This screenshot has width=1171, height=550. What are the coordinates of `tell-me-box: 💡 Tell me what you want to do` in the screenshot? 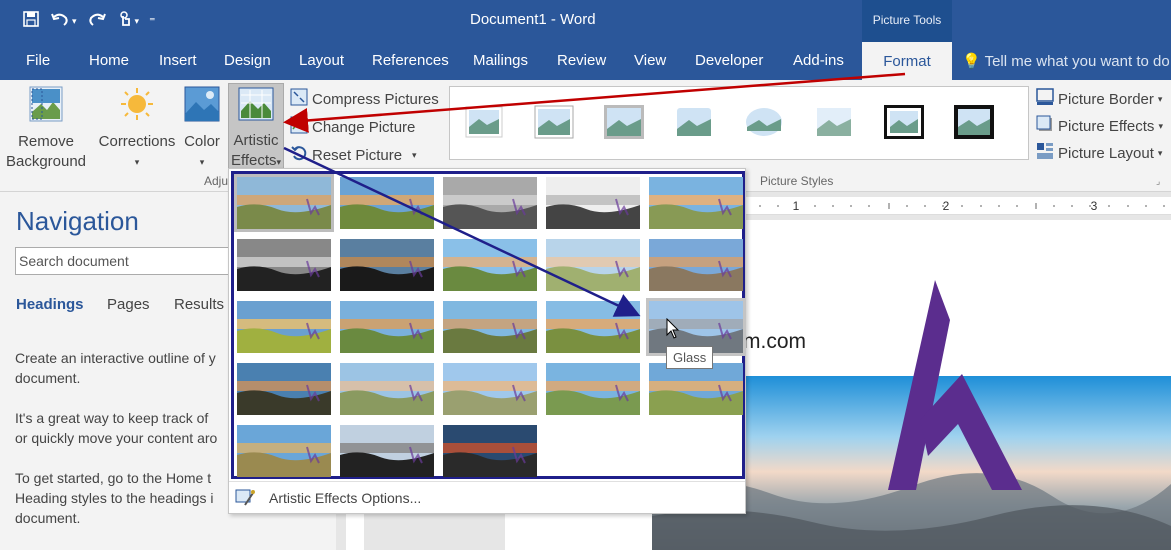 It's located at (1066, 61).